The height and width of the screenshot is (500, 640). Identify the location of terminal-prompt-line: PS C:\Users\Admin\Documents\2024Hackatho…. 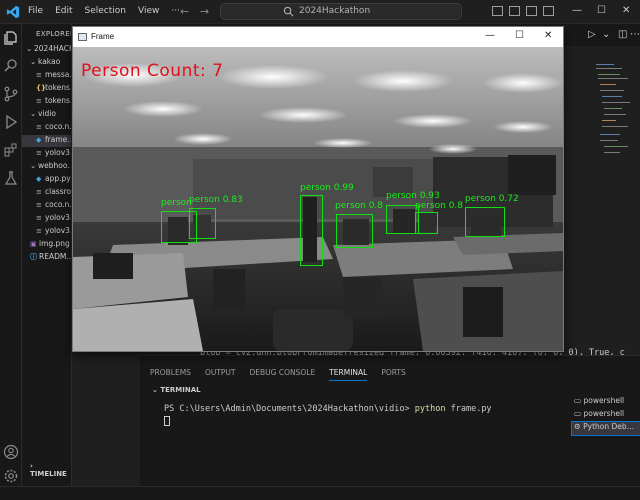
(328, 409).